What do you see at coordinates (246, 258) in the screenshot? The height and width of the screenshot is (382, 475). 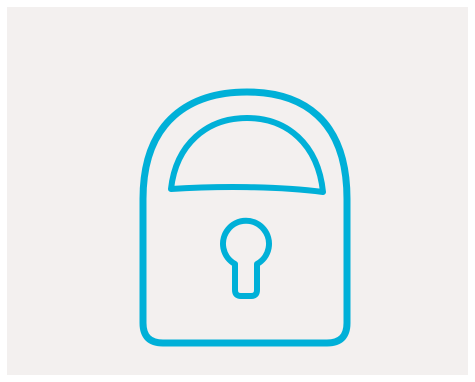 I see `keyhole` at bounding box center [246, 258].